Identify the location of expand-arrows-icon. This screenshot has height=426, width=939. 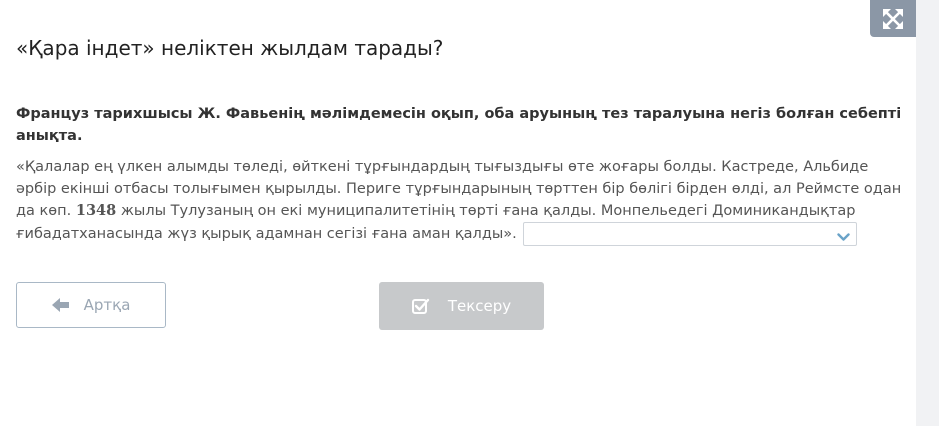
(893, 19).